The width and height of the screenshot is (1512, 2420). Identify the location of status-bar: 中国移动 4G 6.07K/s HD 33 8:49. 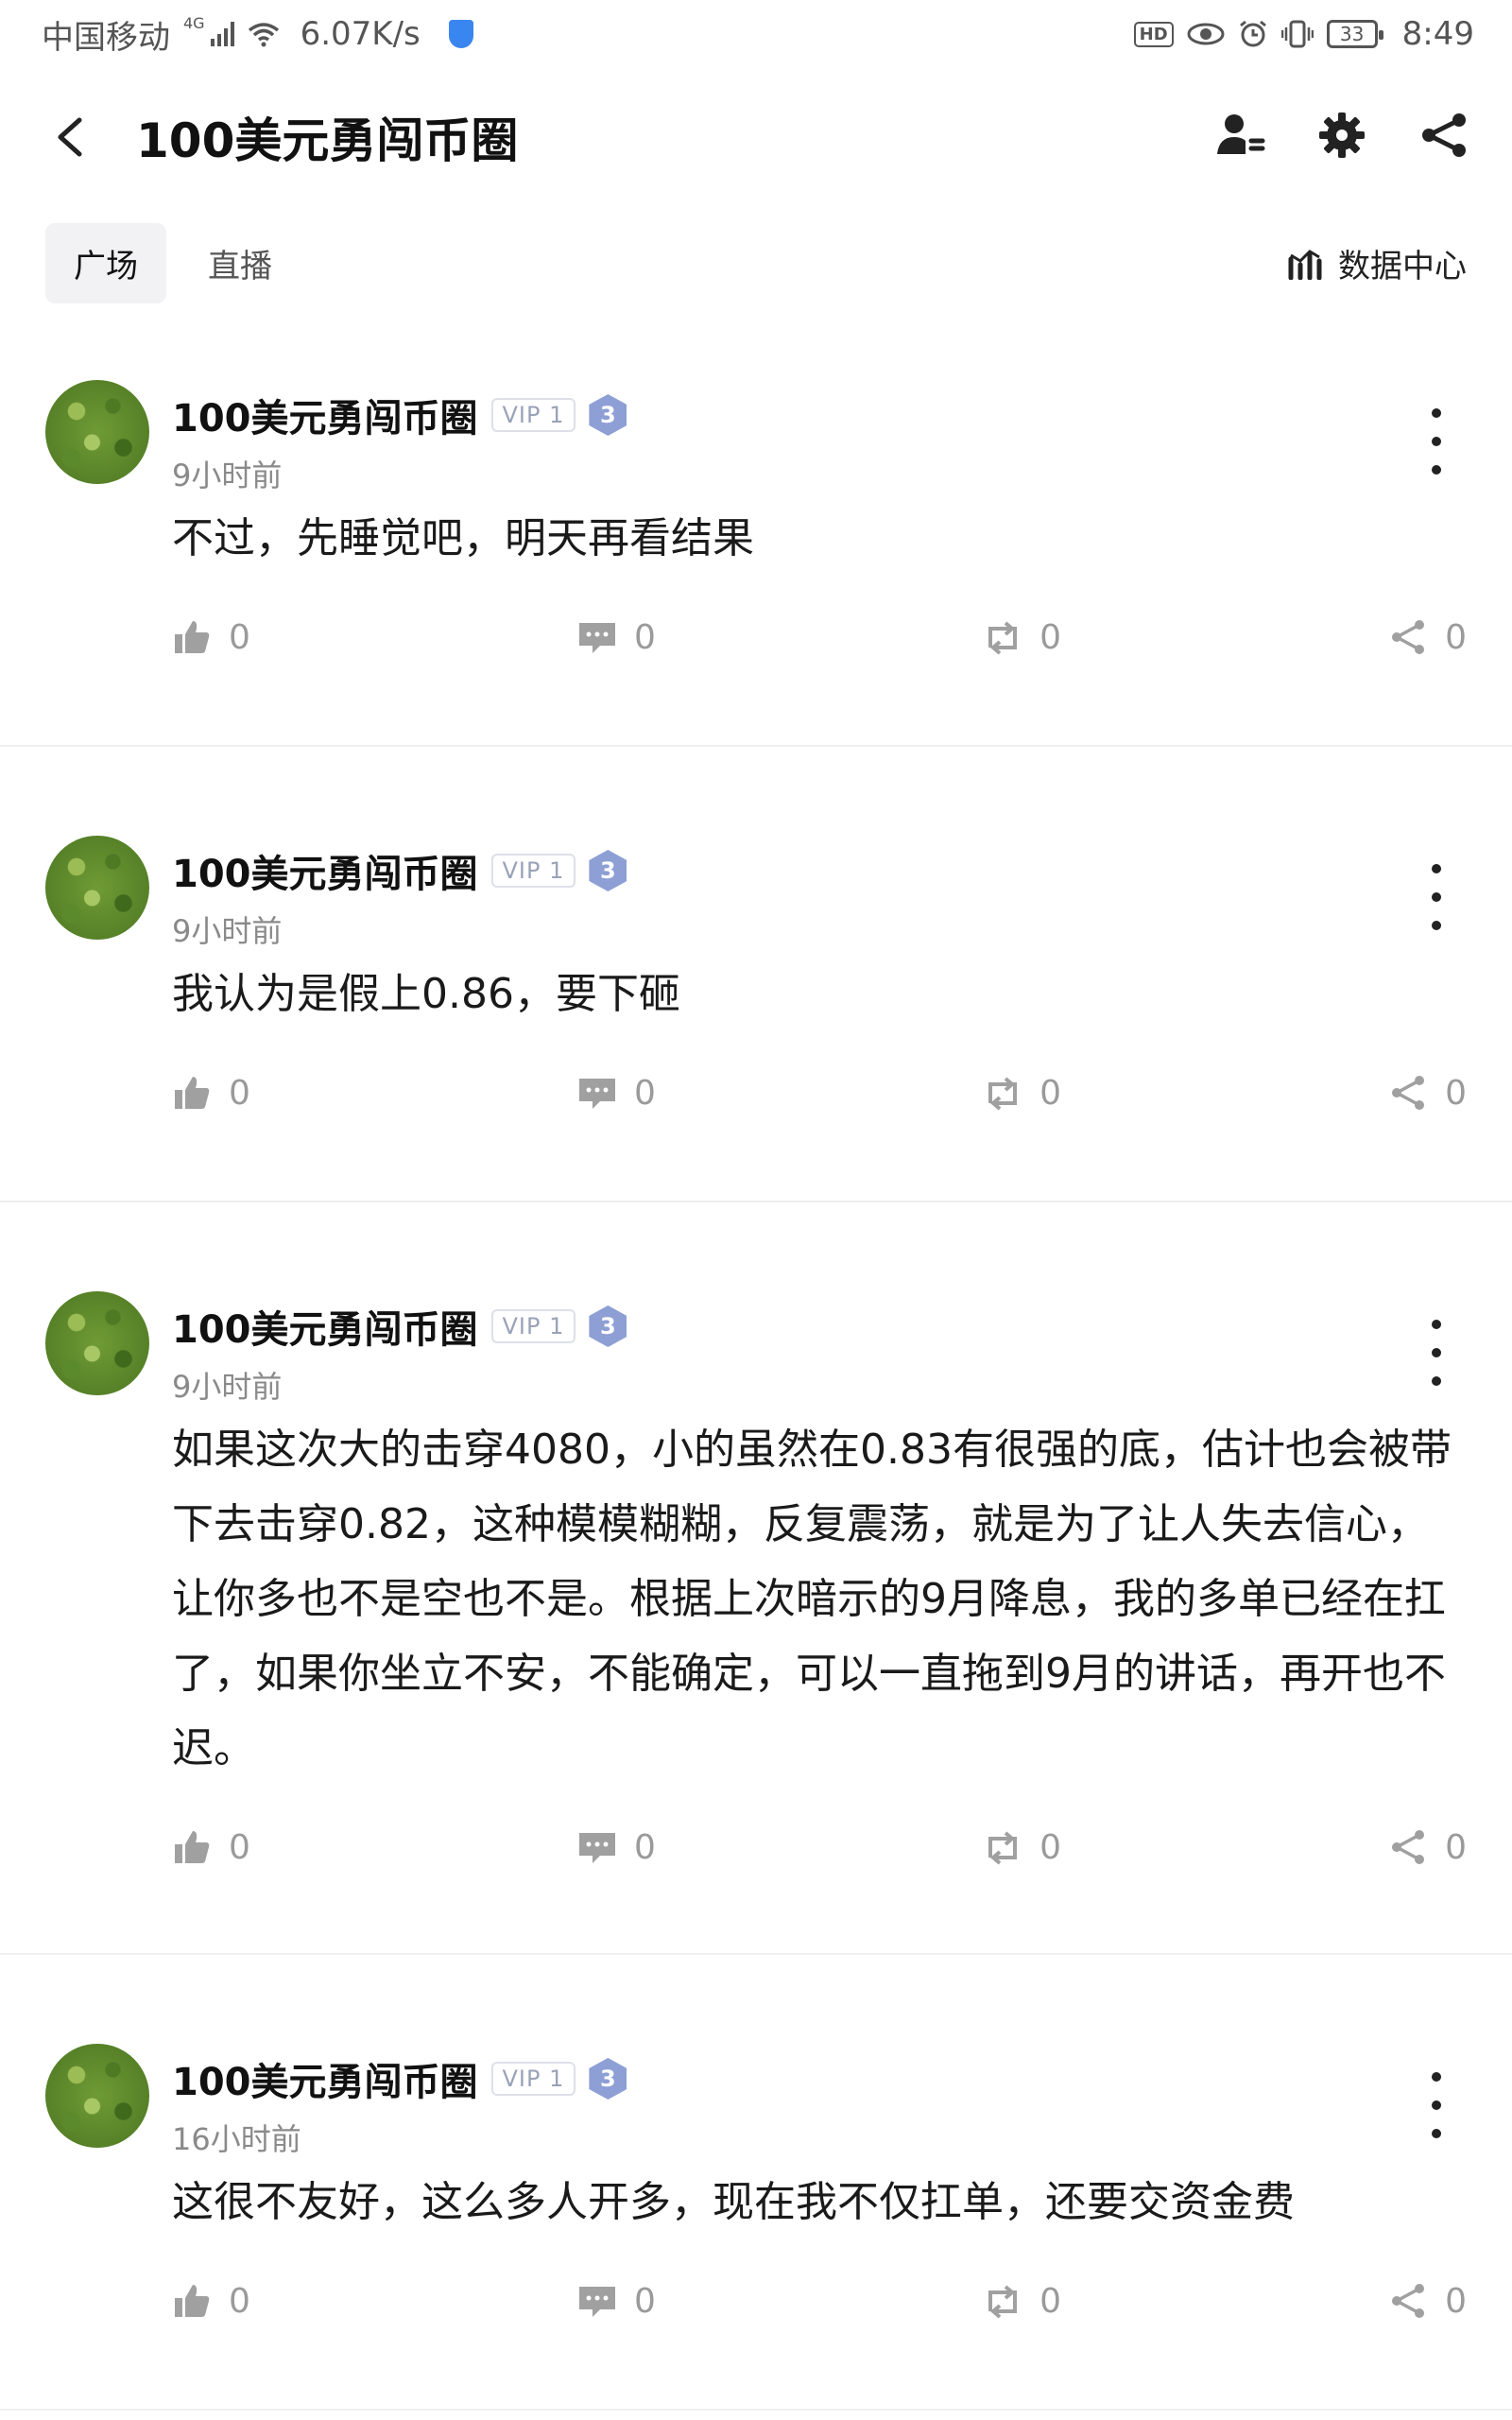
(756, 34).